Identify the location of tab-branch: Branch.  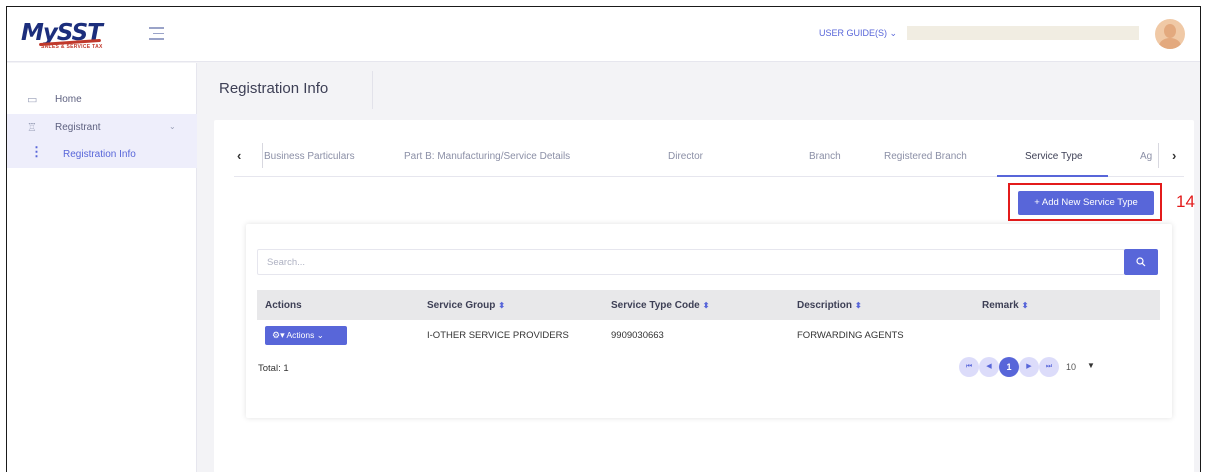
(825, 156).